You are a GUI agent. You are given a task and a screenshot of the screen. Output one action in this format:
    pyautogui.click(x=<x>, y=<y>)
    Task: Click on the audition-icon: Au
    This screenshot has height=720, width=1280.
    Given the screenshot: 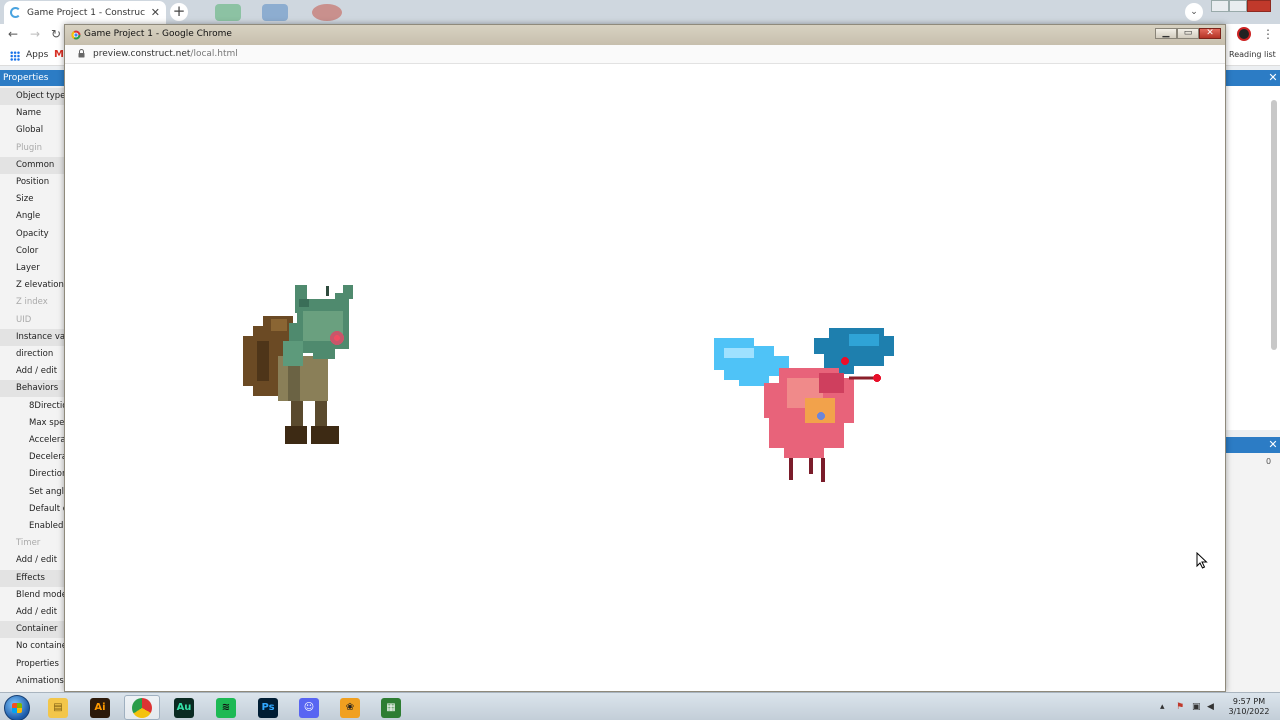 What is the action you would take?
    pyautogui.click(x=184, y=707)
    